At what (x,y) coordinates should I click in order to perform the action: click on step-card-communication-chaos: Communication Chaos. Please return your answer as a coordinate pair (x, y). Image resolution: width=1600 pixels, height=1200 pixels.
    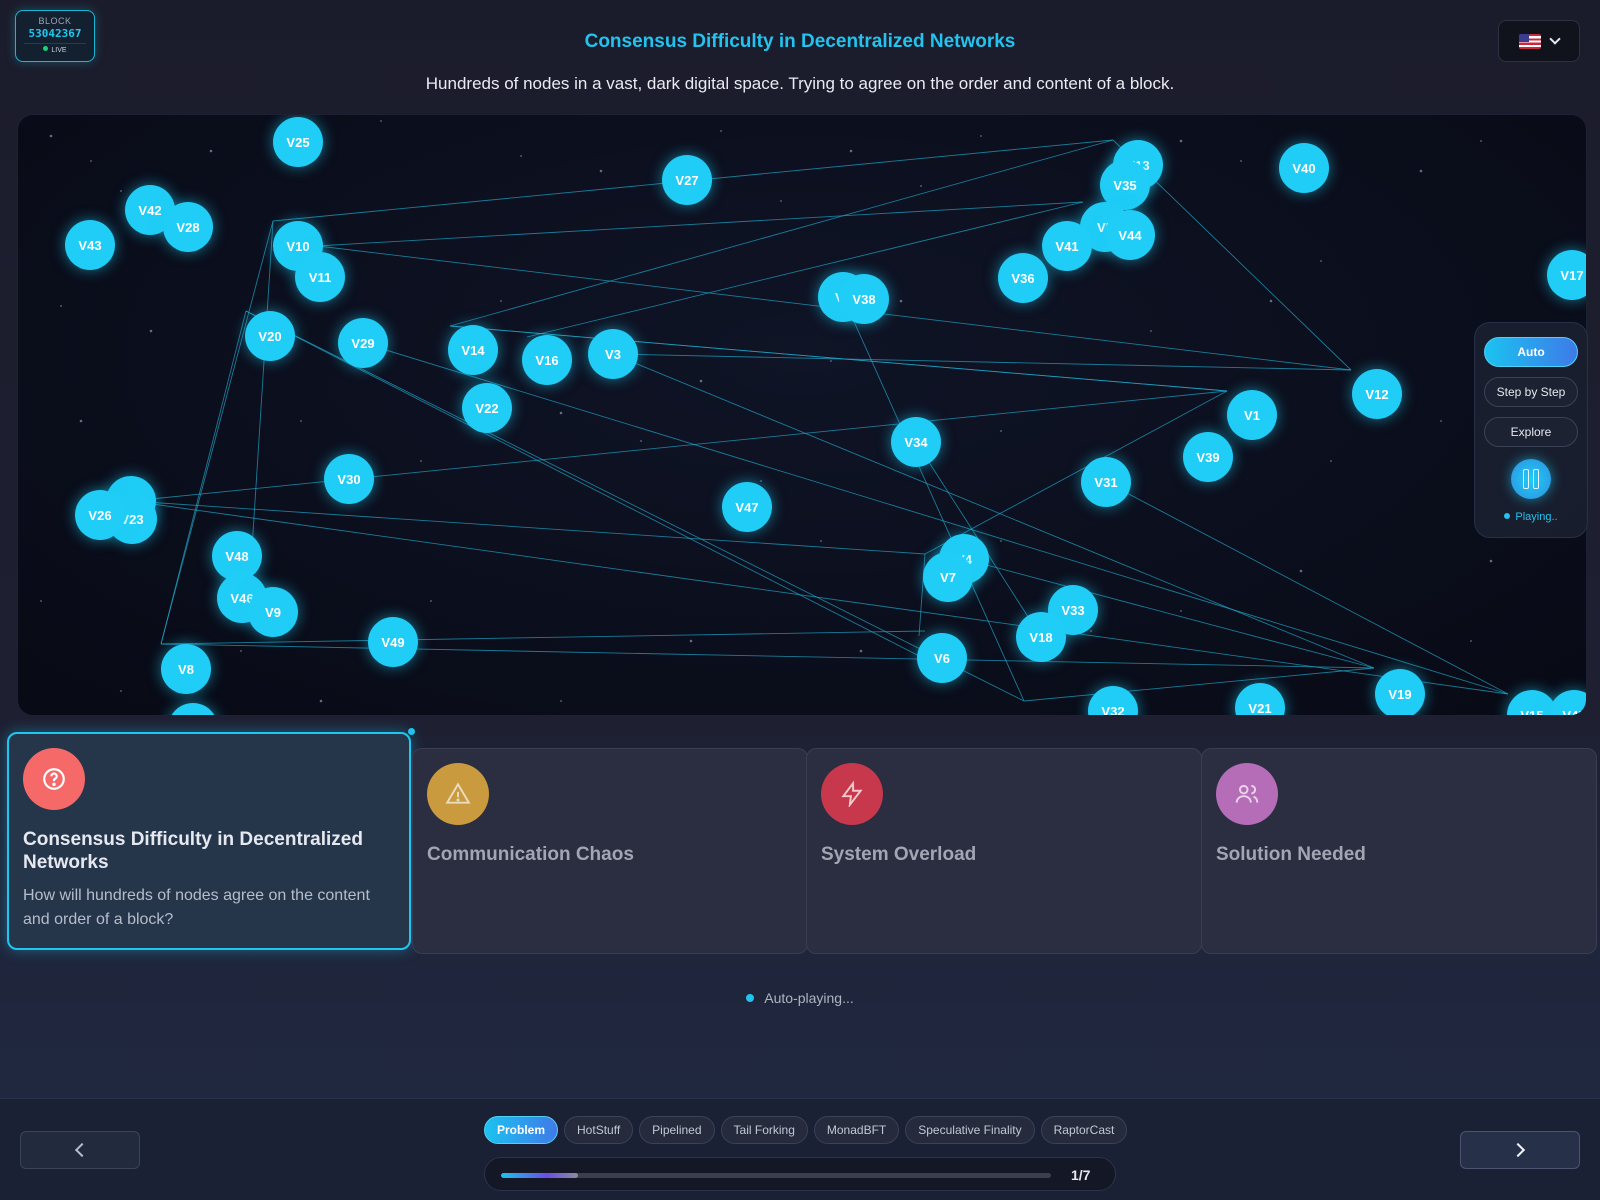
    Looking at the image, I should click on (610, 851).